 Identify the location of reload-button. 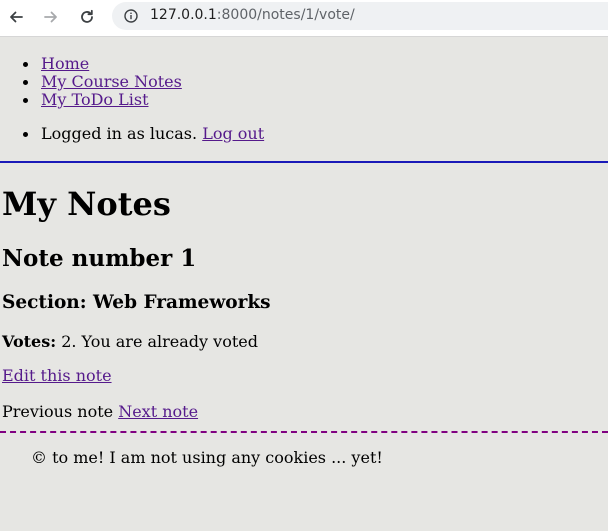
(87, 17).